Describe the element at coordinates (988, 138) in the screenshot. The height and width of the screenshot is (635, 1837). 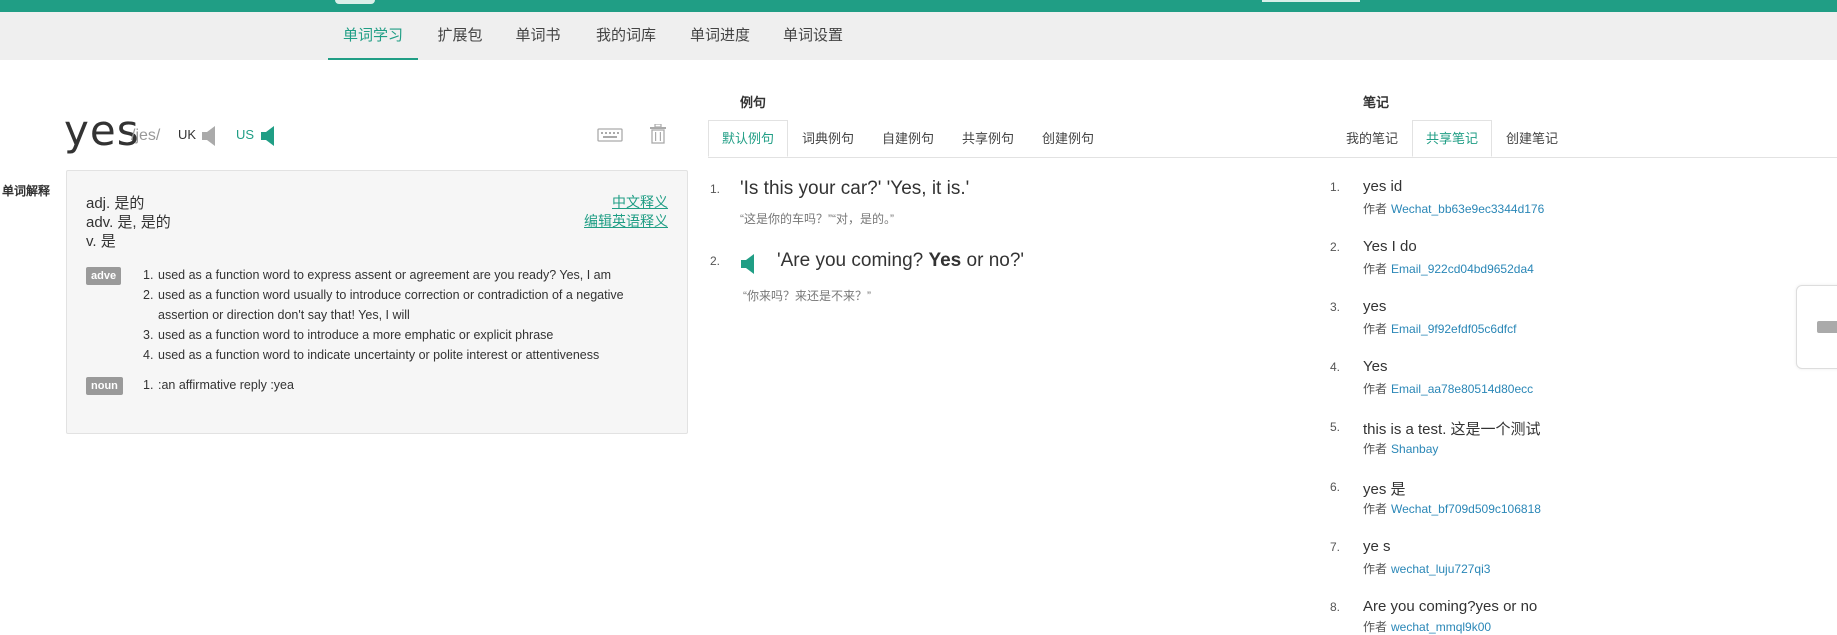
I see `tab-shared-examples: 共享例句` at that location.